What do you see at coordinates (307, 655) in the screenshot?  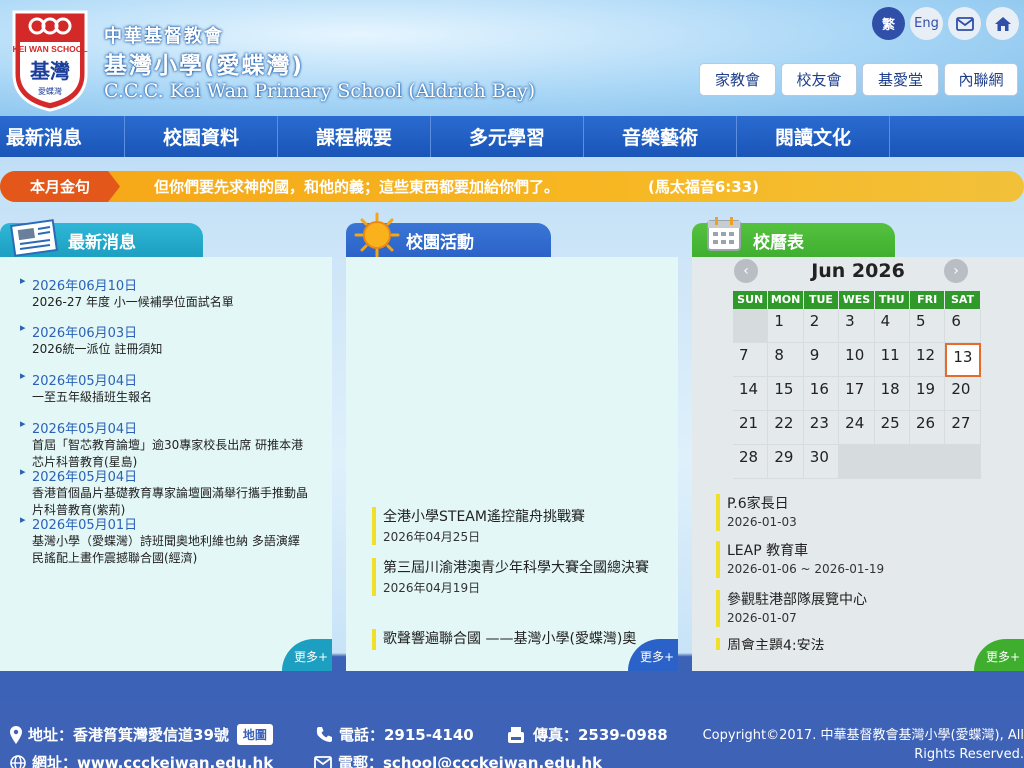 I see `news-more-button: 更多+` at bounding box center [307, 655].